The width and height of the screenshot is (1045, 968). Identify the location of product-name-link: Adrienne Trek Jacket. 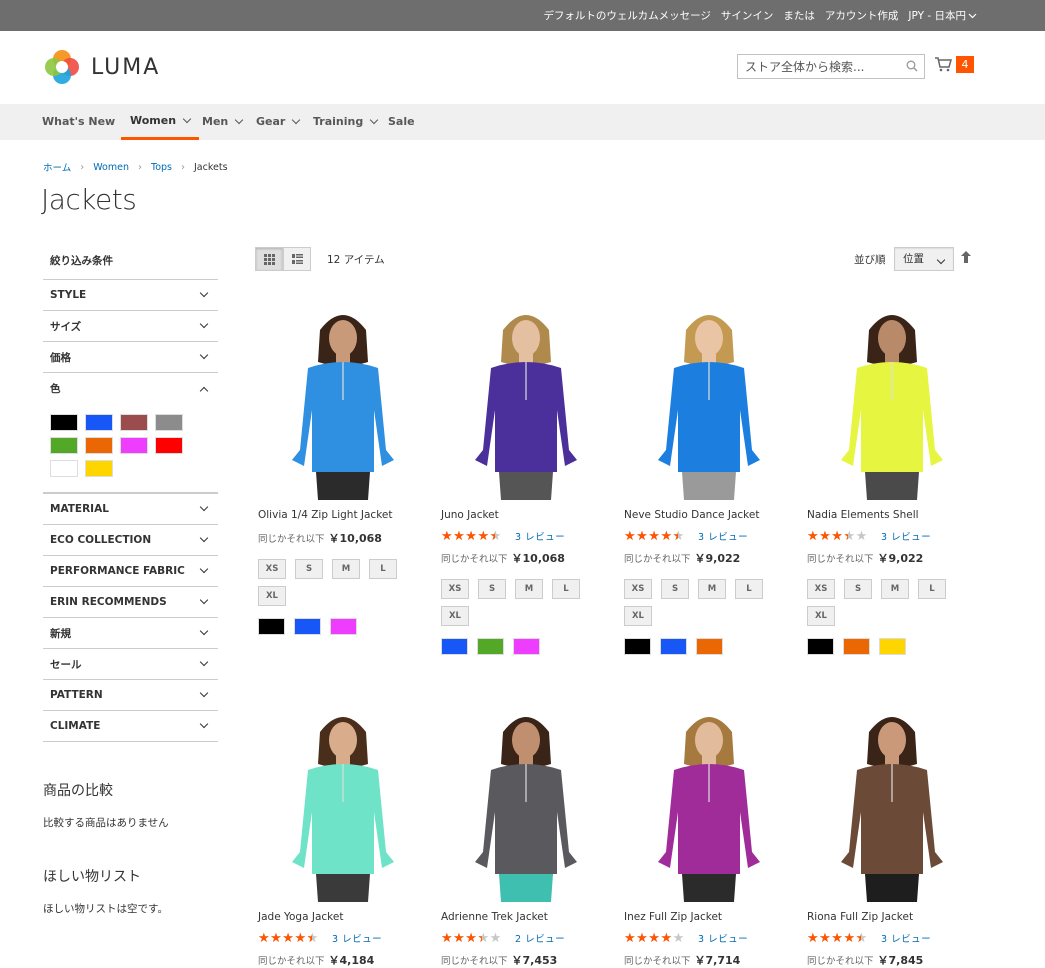
(526, 918).